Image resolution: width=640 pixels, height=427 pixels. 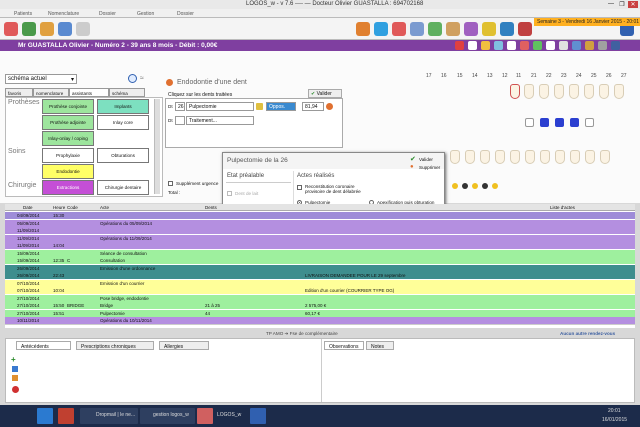 I want to click on tab-antecedents: Antécédents, so click(x=43, y=345).